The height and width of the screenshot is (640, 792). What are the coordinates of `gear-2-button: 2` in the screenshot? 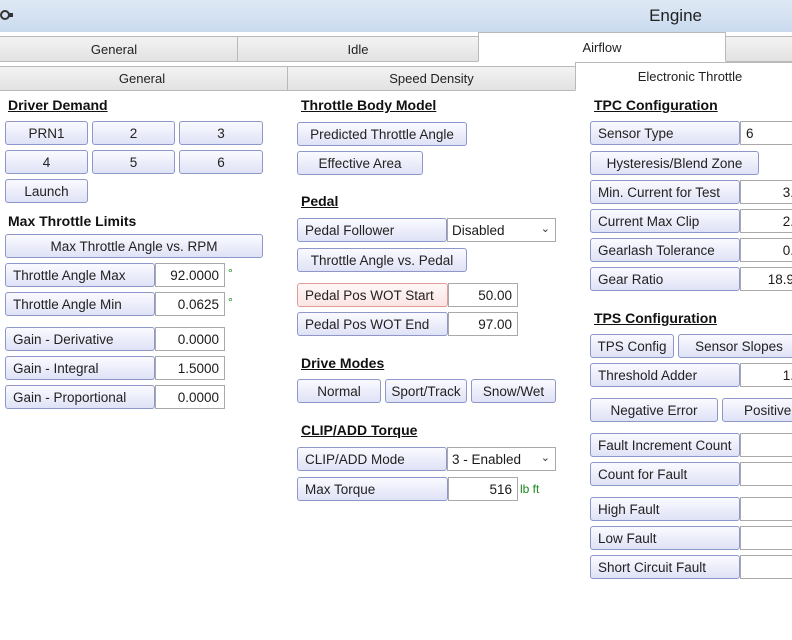 It's located at (133, 133).